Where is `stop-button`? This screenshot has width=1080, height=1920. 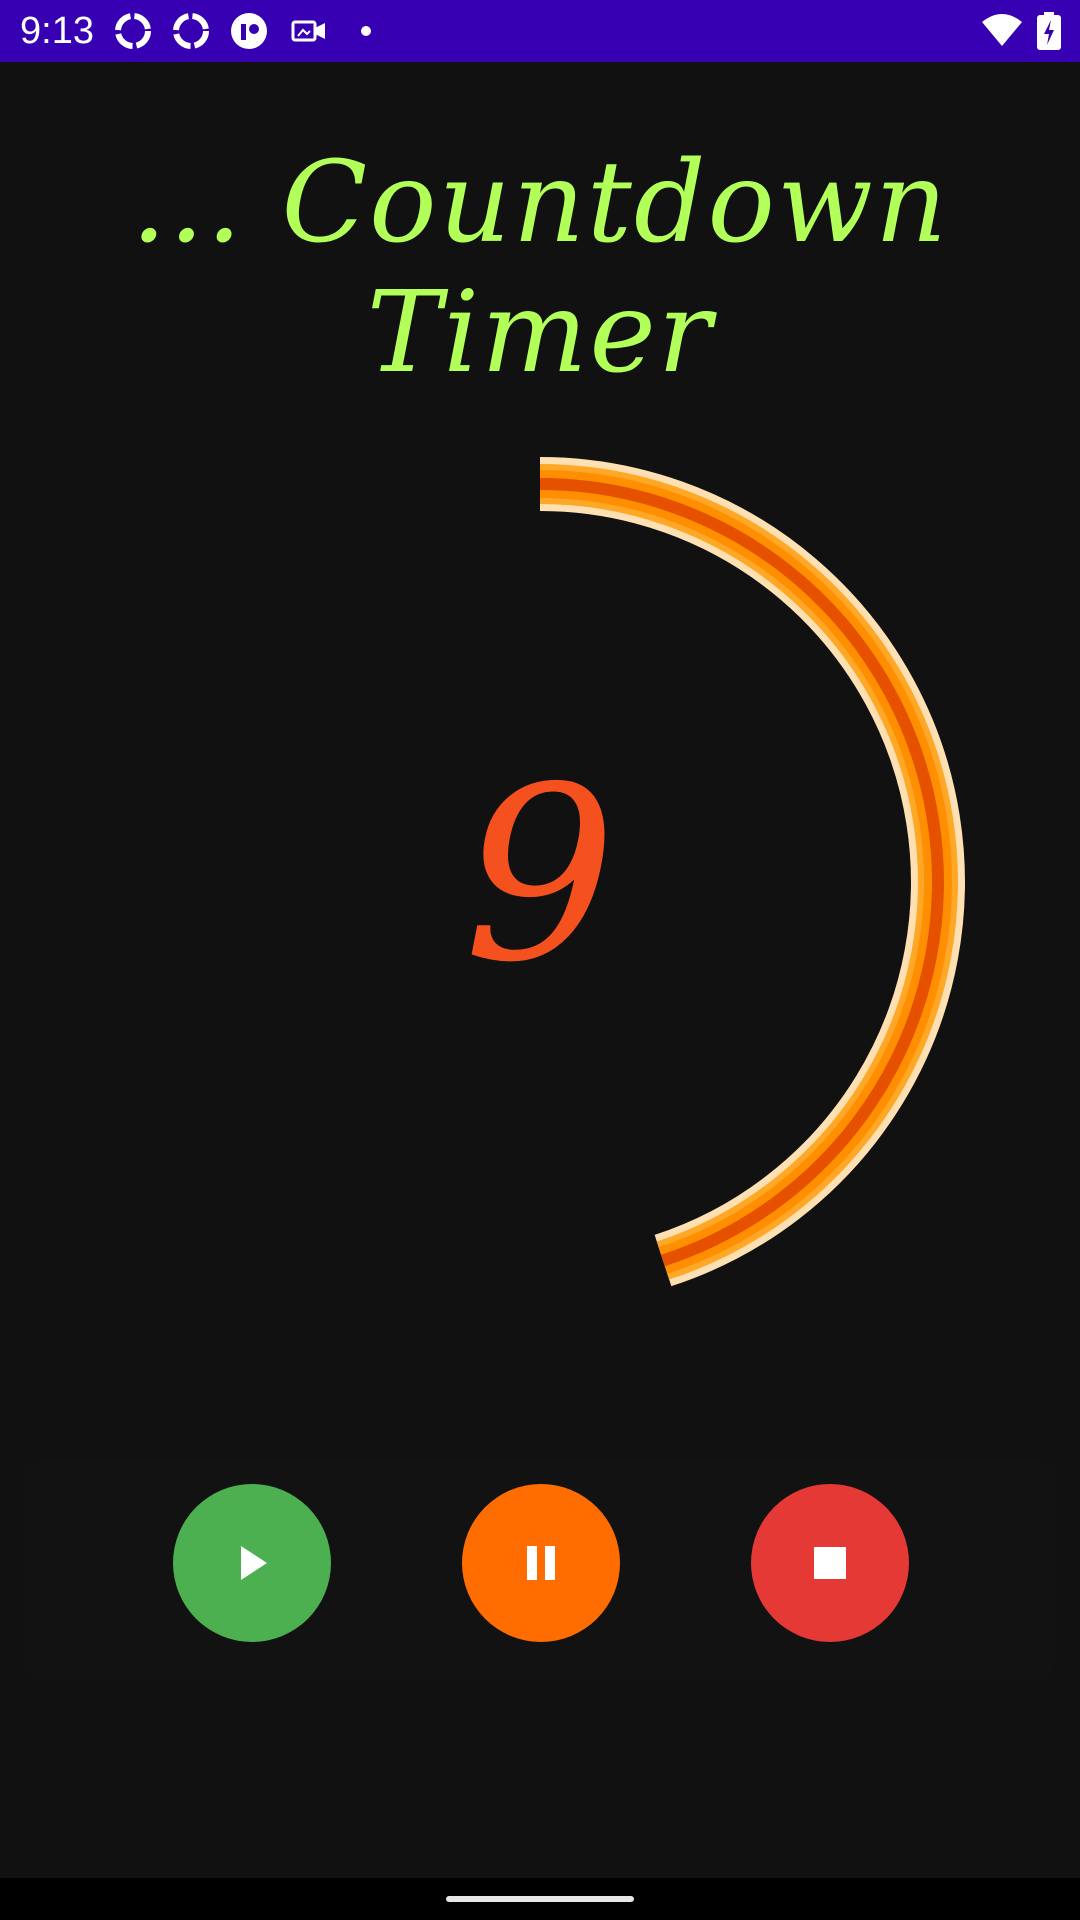 stop-button is located at coordinates (830, 1563).